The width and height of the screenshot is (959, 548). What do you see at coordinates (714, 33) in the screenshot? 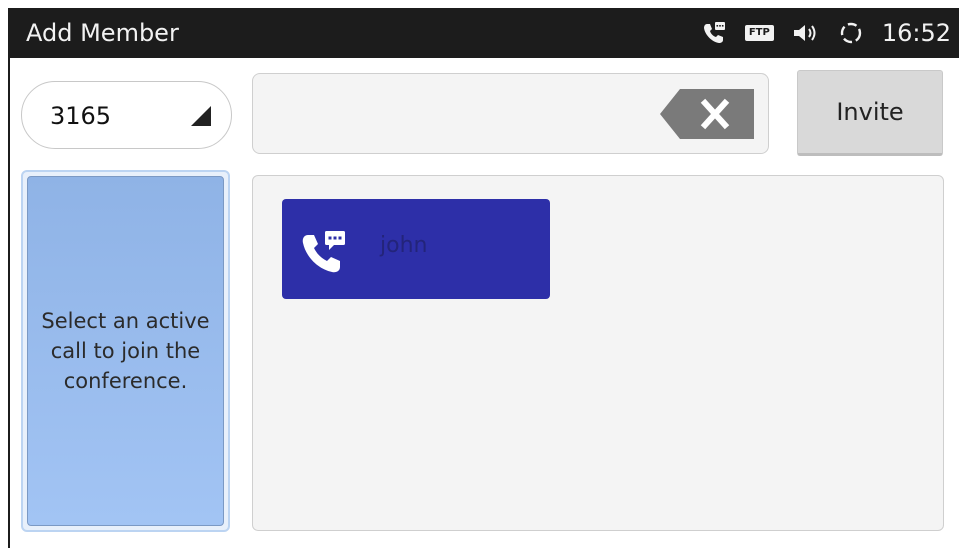
I see `voicemail-call-icon` at bounding box center [714, 33].